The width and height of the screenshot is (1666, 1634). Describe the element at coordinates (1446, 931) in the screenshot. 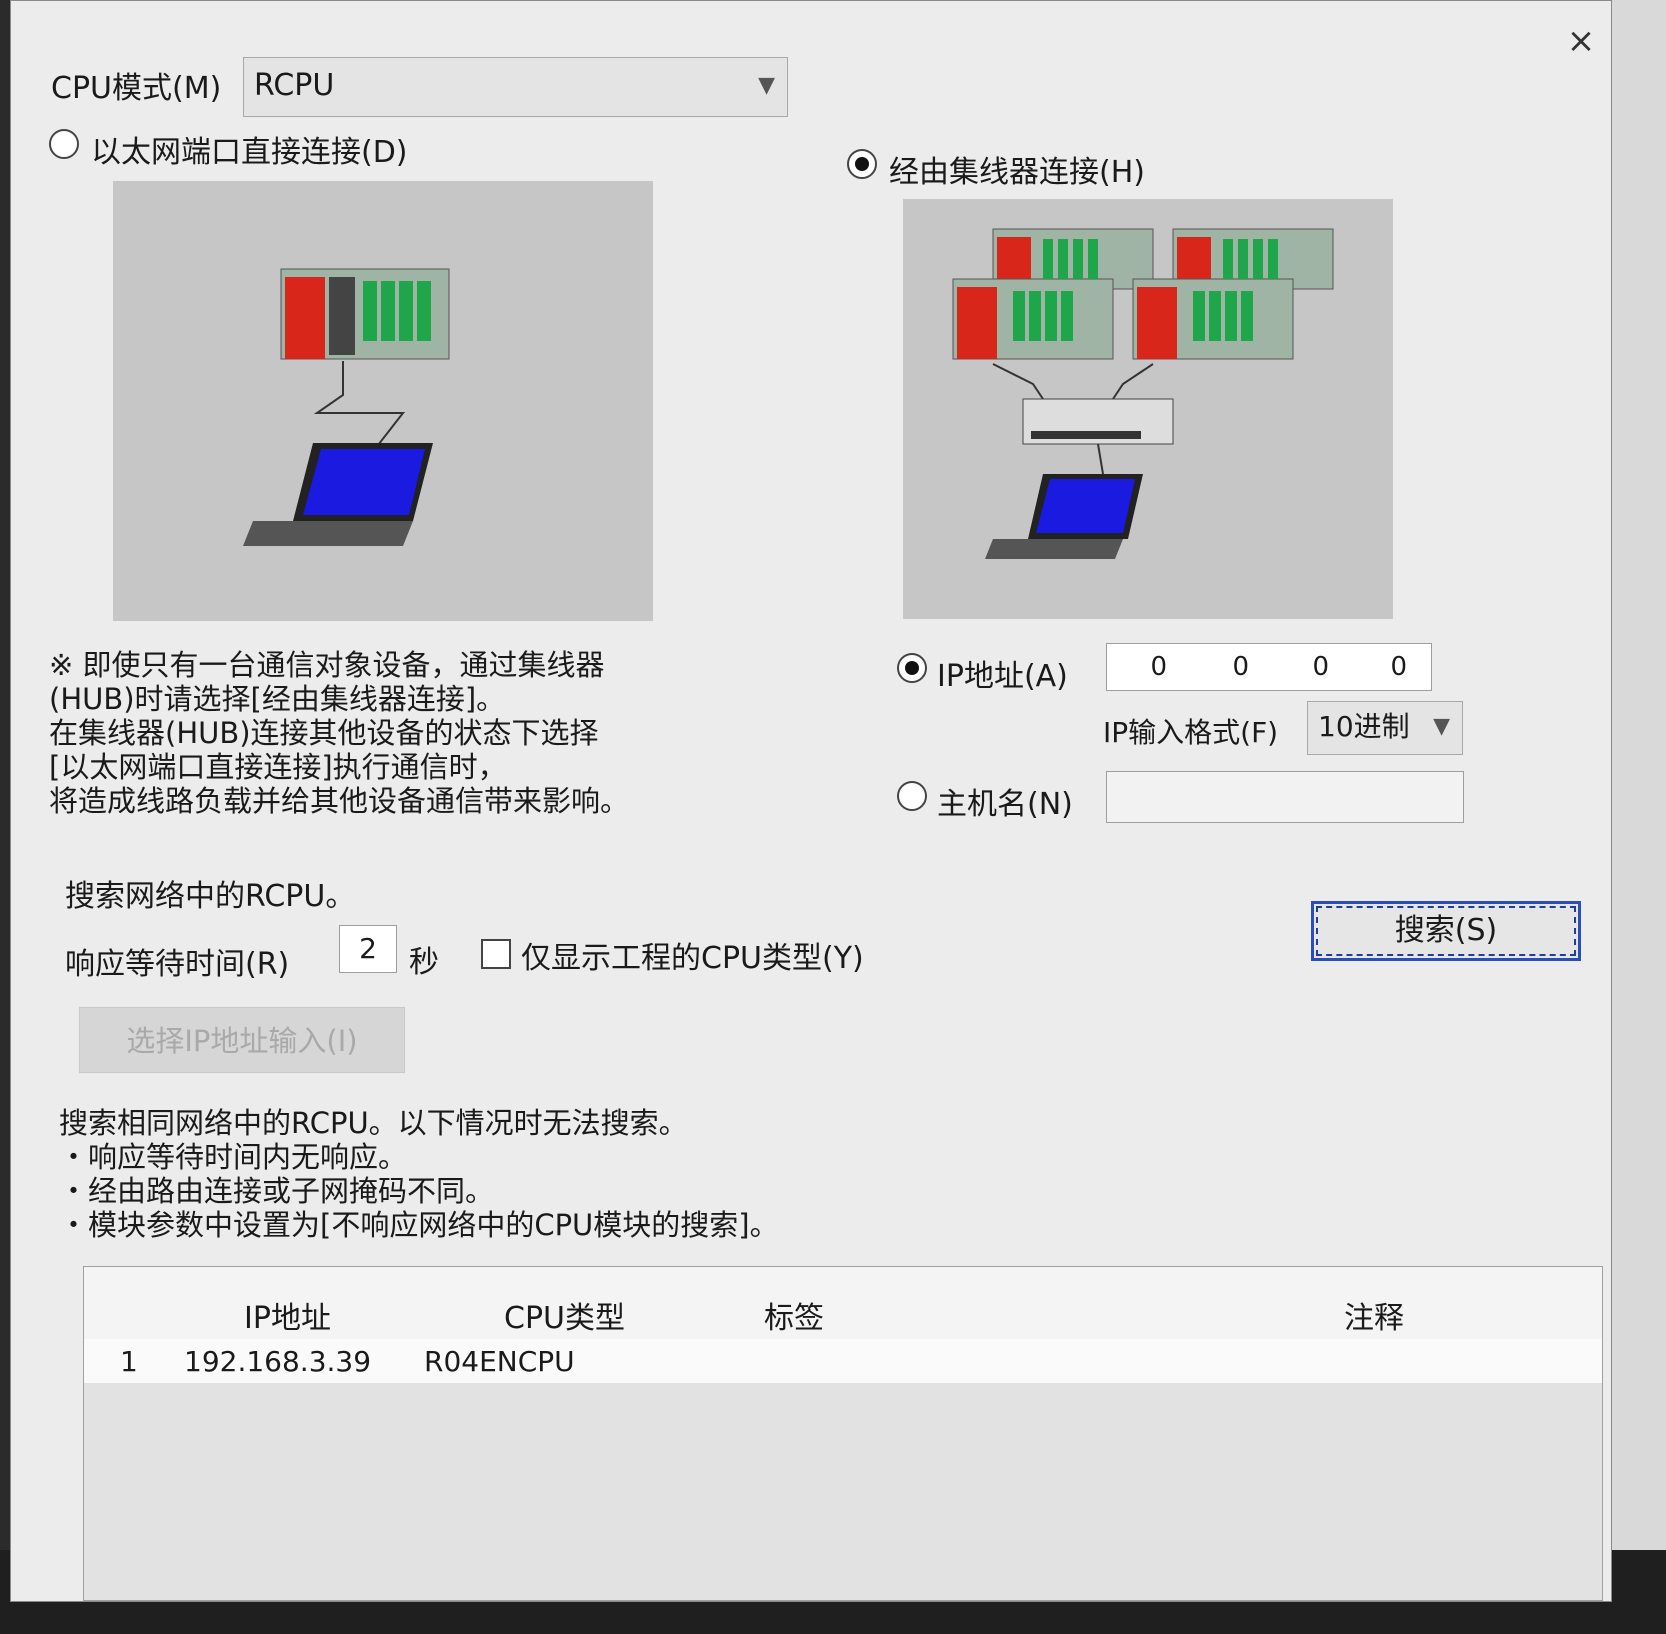

I see `search-button: 搜索(S)` at that location.